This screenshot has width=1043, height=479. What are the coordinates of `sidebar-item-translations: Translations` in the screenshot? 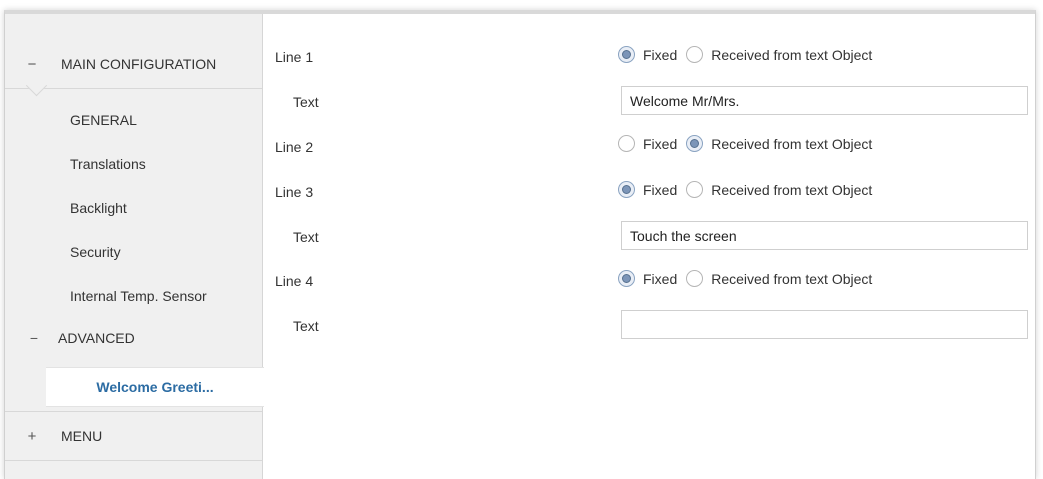 It's located at (108, 164).